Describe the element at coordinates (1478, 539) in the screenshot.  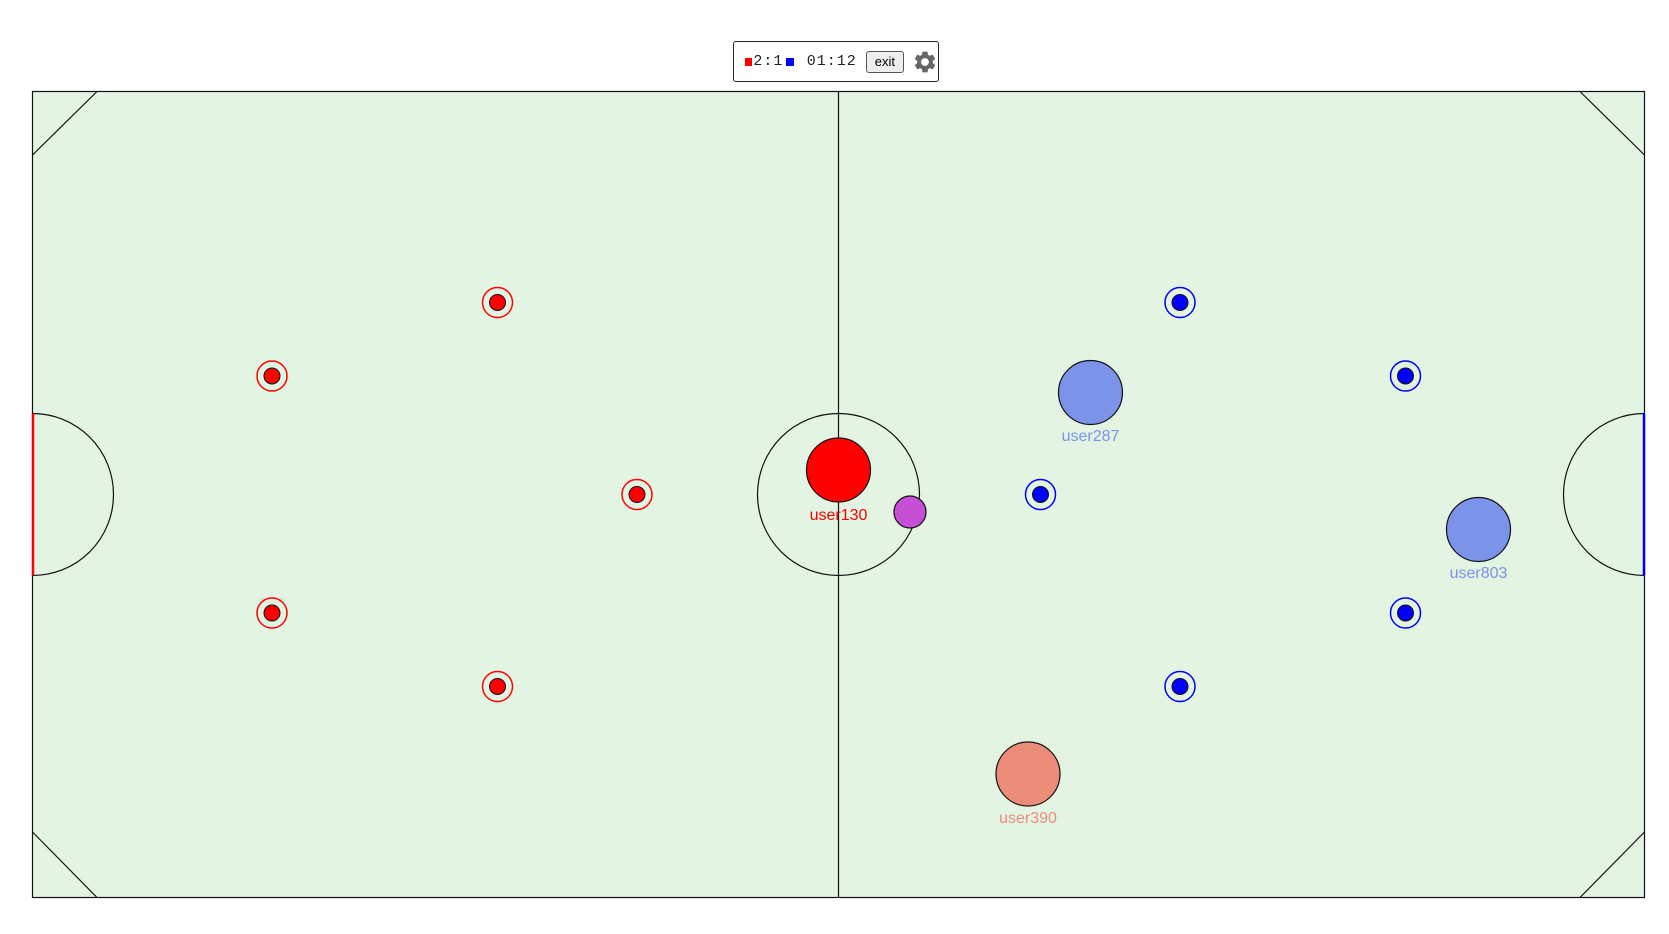
I see `player-user803: user803` at that location.